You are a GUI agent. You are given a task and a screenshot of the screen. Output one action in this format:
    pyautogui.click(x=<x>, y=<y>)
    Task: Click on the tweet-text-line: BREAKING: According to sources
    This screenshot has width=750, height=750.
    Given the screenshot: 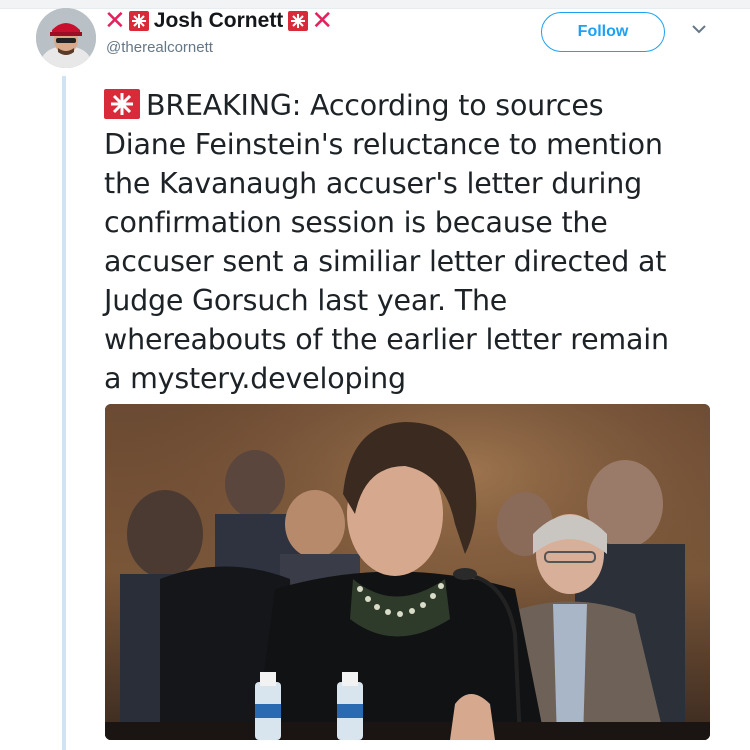 What is the action you would take?
    pyautogui.click(x=414, y=105)
    